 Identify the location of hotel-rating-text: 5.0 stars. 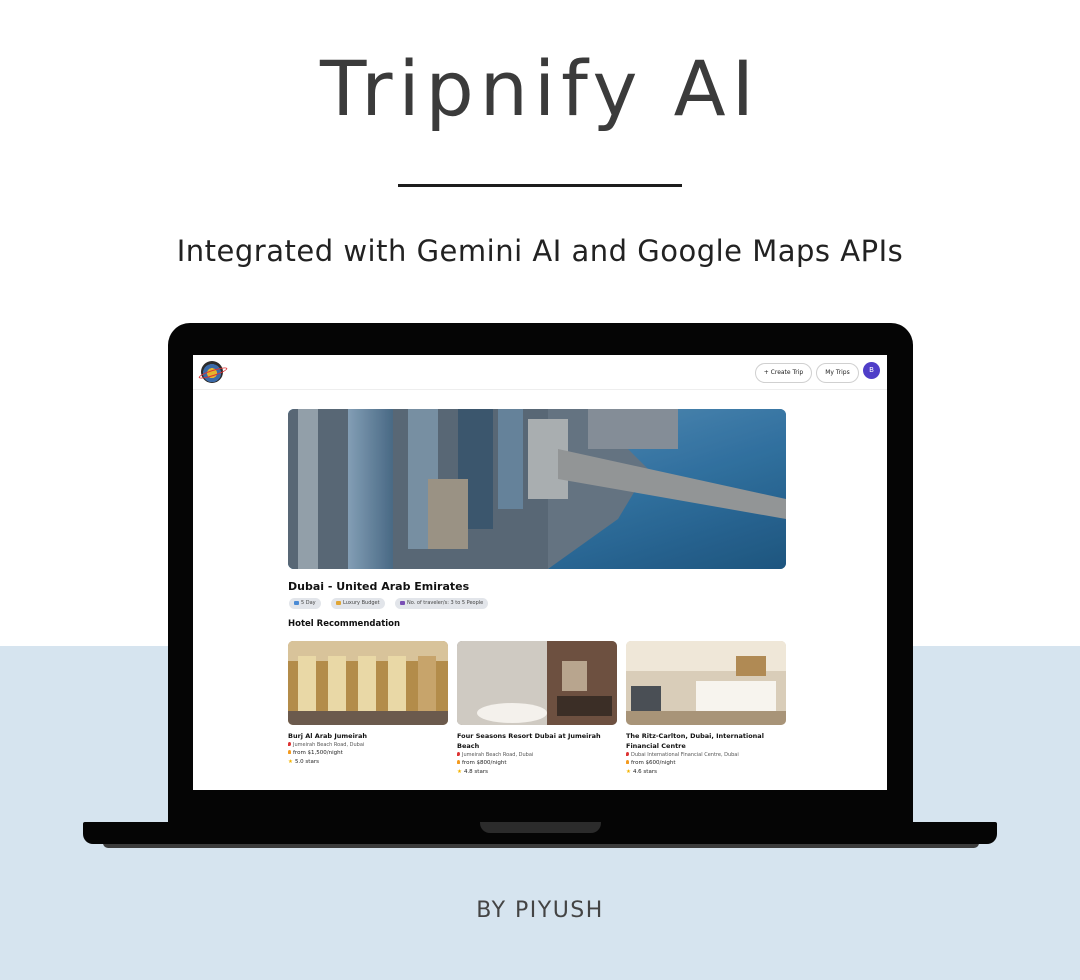
(306, 762).